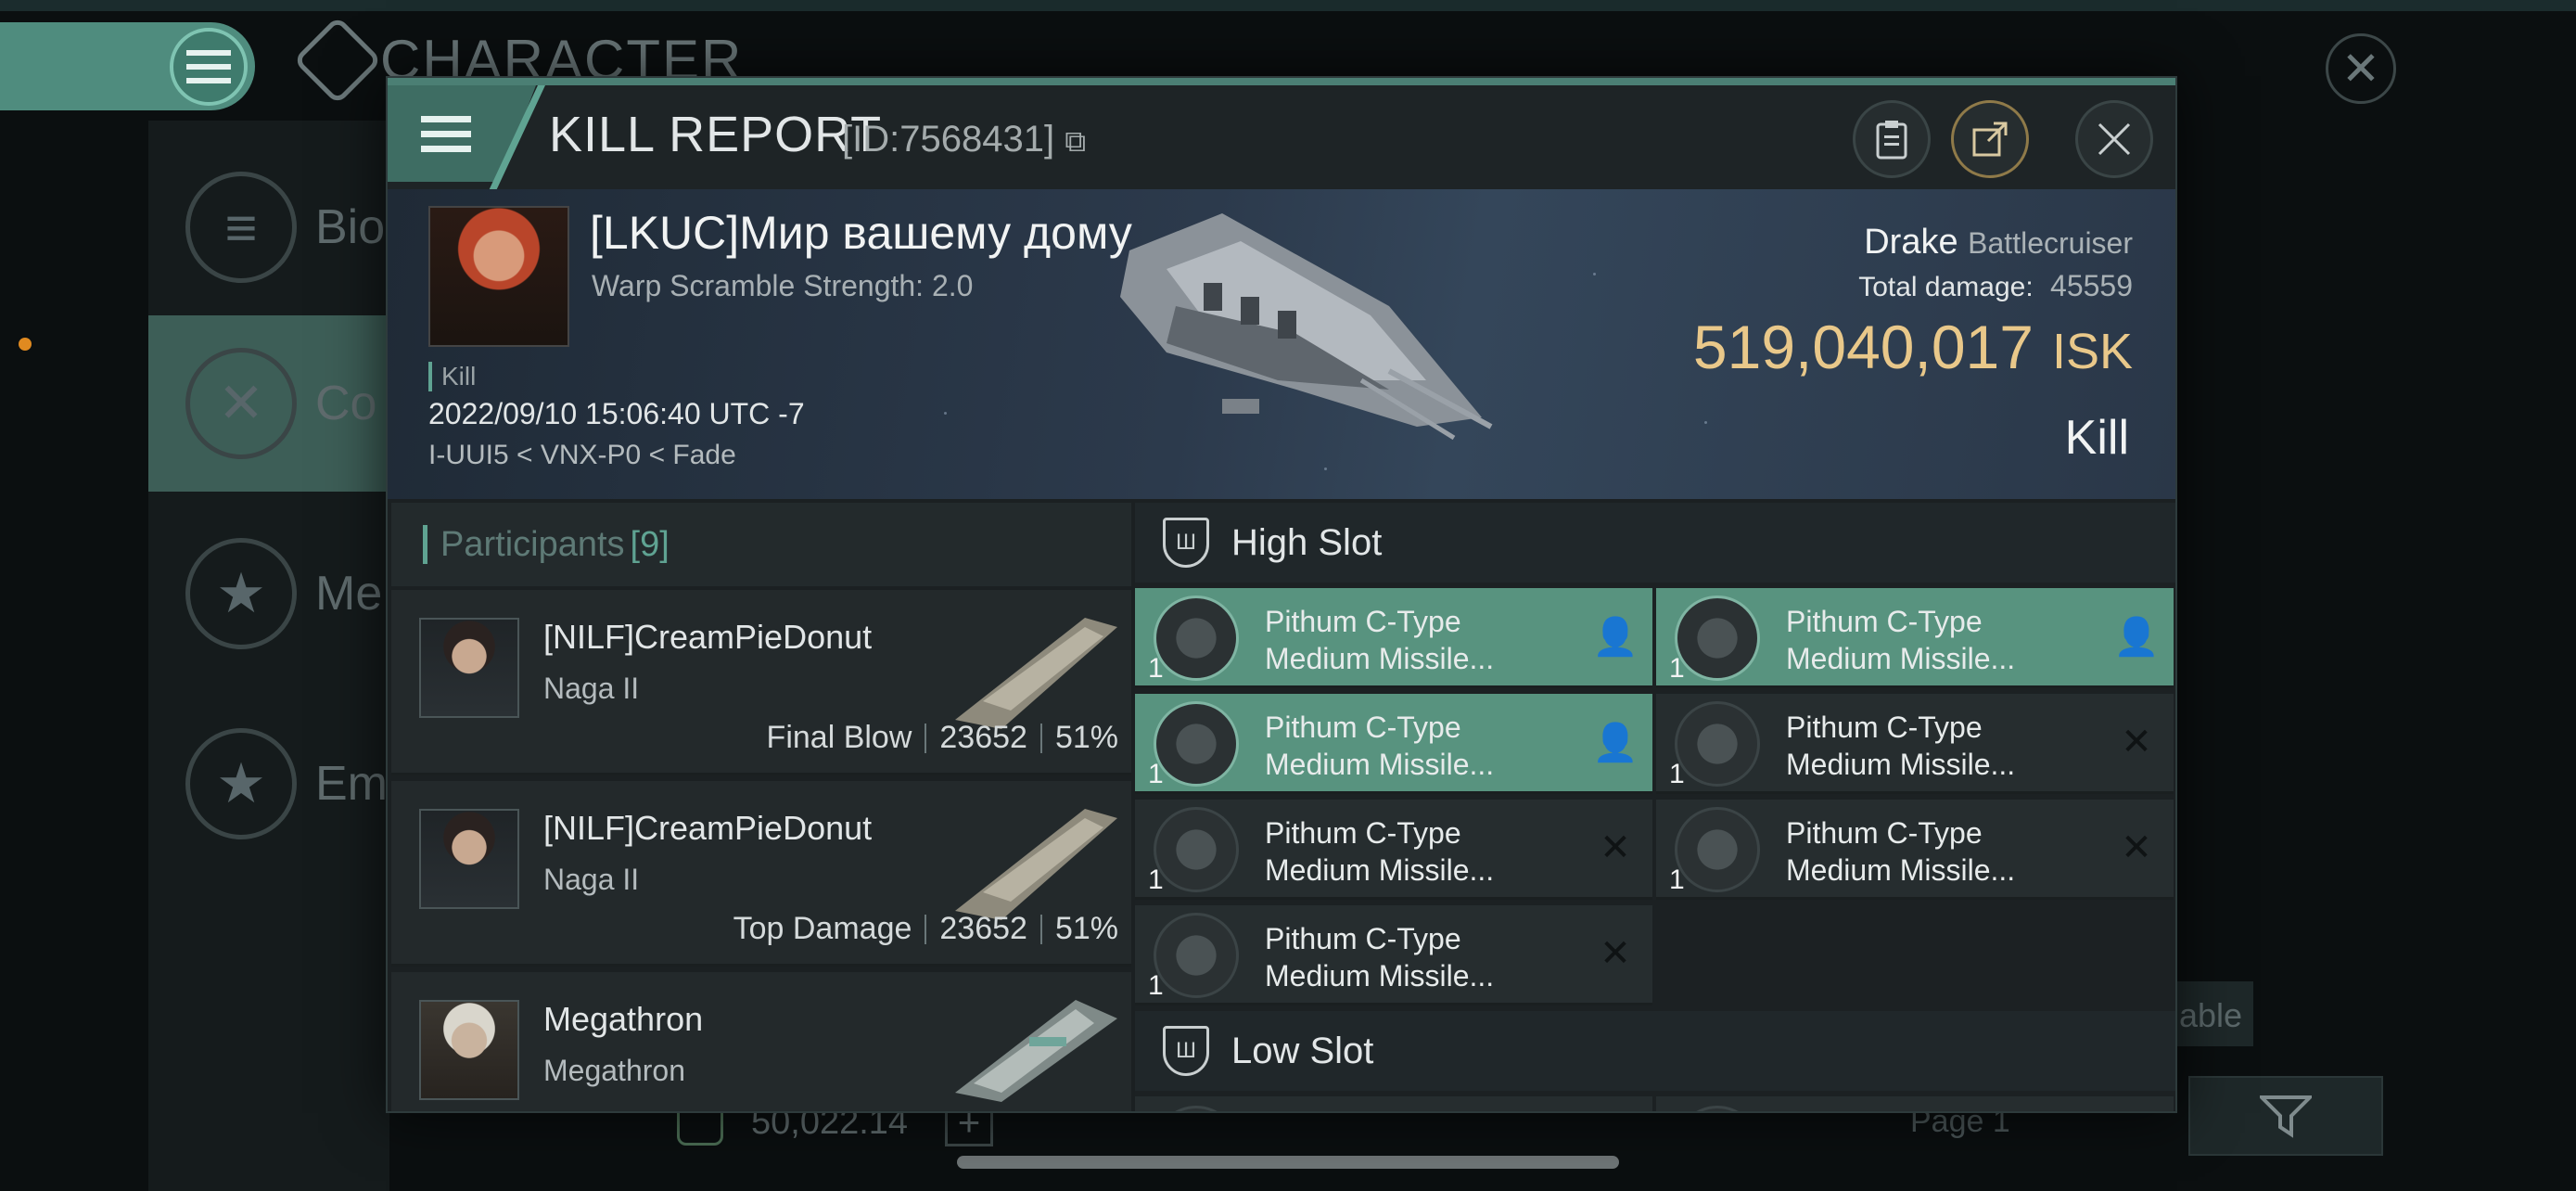 The image size is (2576, 1191). Describe the element at coordinates (2285, 1116) in the screenshot. I see `filter-button` at that location.